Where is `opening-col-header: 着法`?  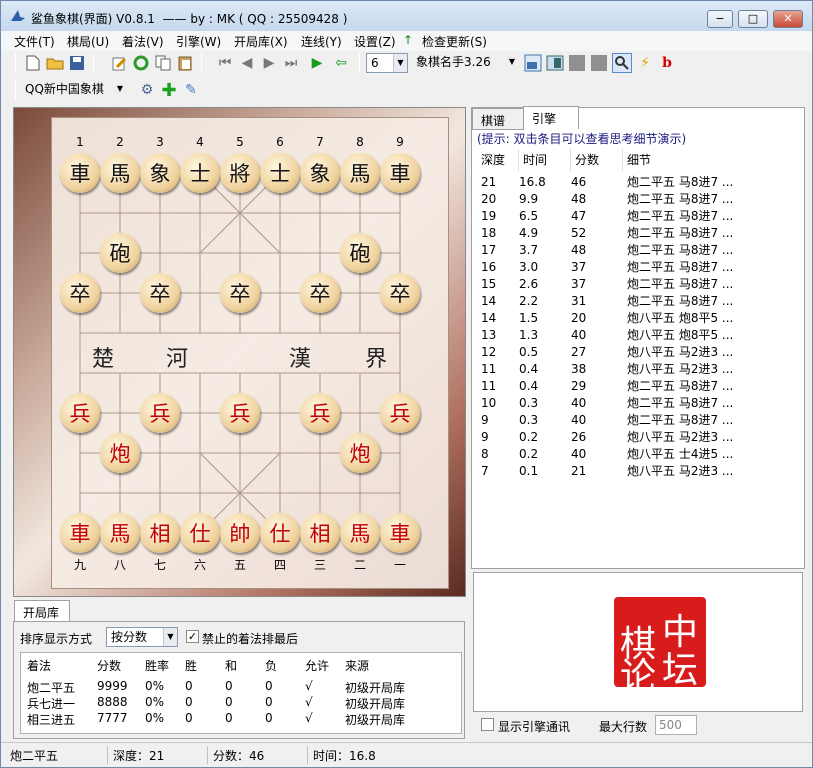
opening-col-header: 着法 is located at coordinates (39, 665).